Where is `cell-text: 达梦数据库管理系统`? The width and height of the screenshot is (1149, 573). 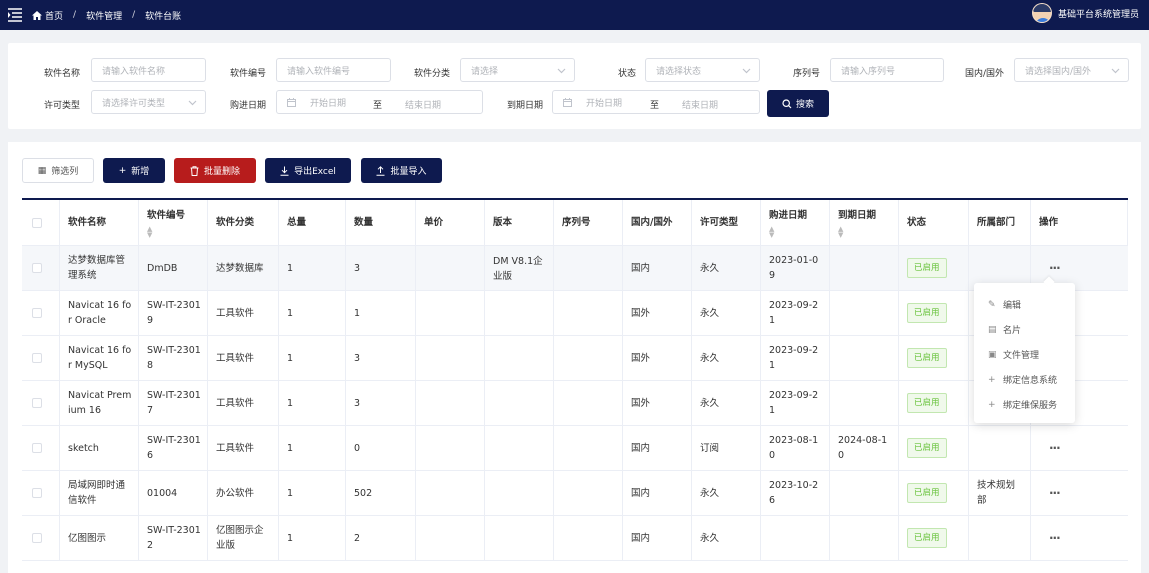 cell-text: 达梦数据库管理系统 is located at coordinates (97, 268).